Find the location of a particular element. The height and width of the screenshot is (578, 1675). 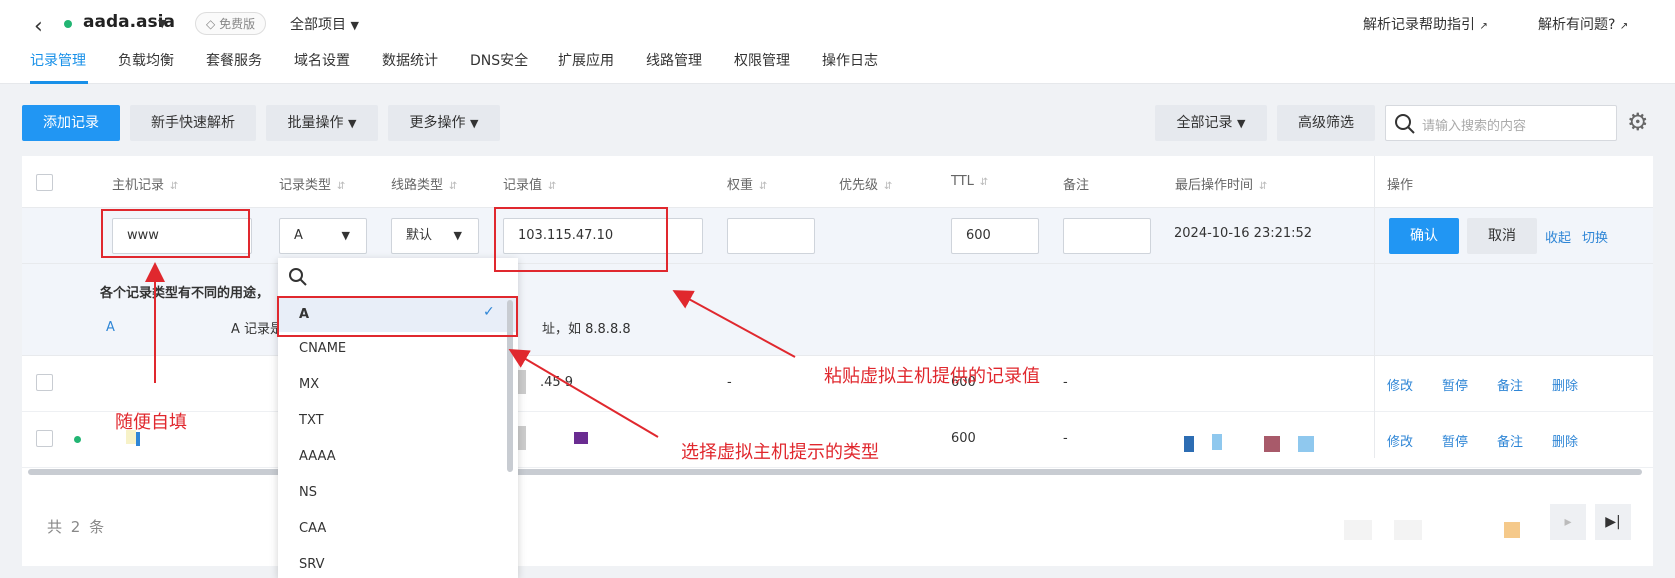

arrow-to-type is located at coordinates (583, 393).